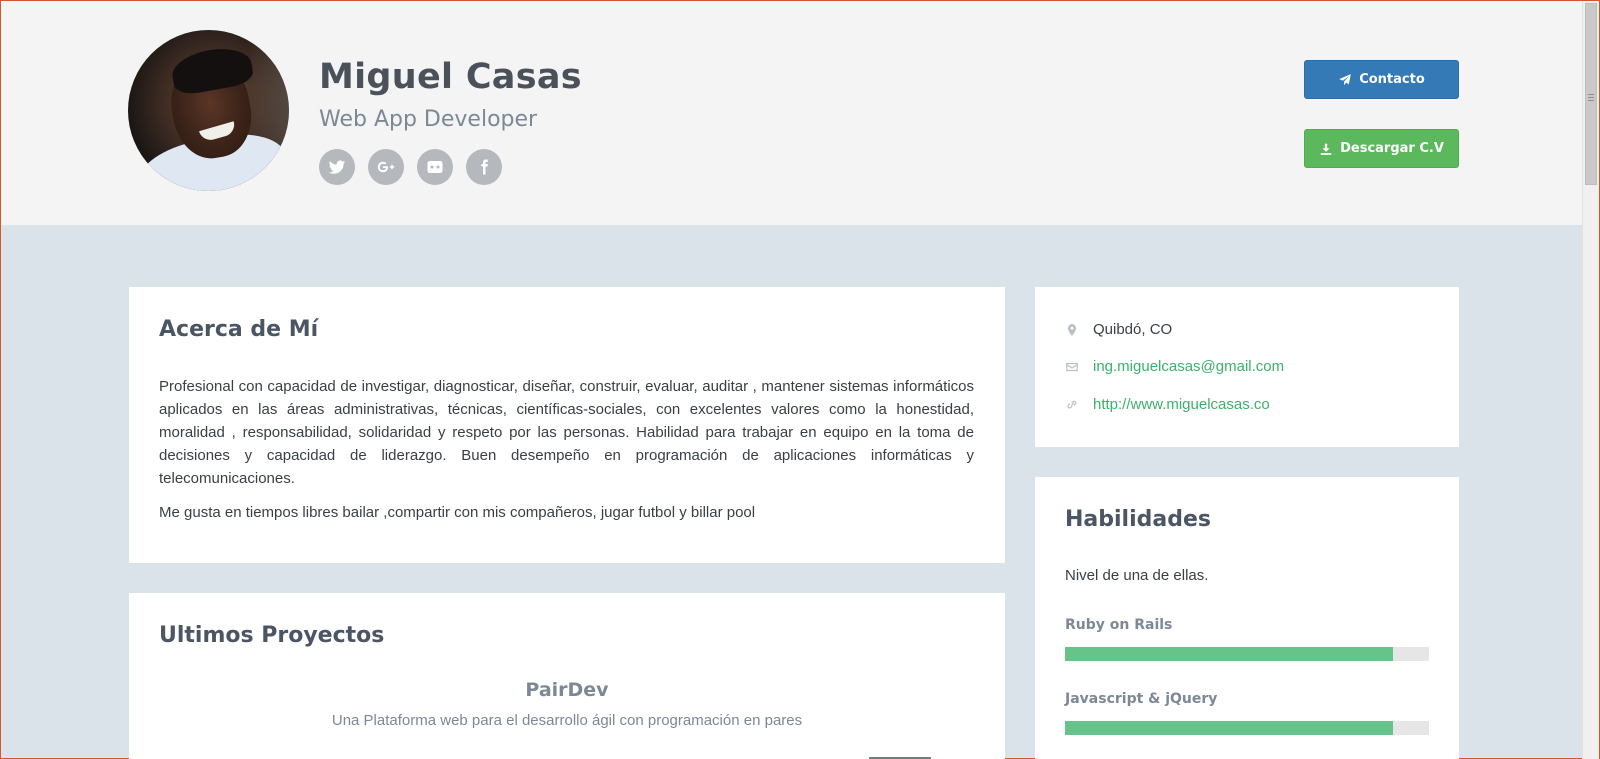  I want to click on avatar, so click(208, 110).